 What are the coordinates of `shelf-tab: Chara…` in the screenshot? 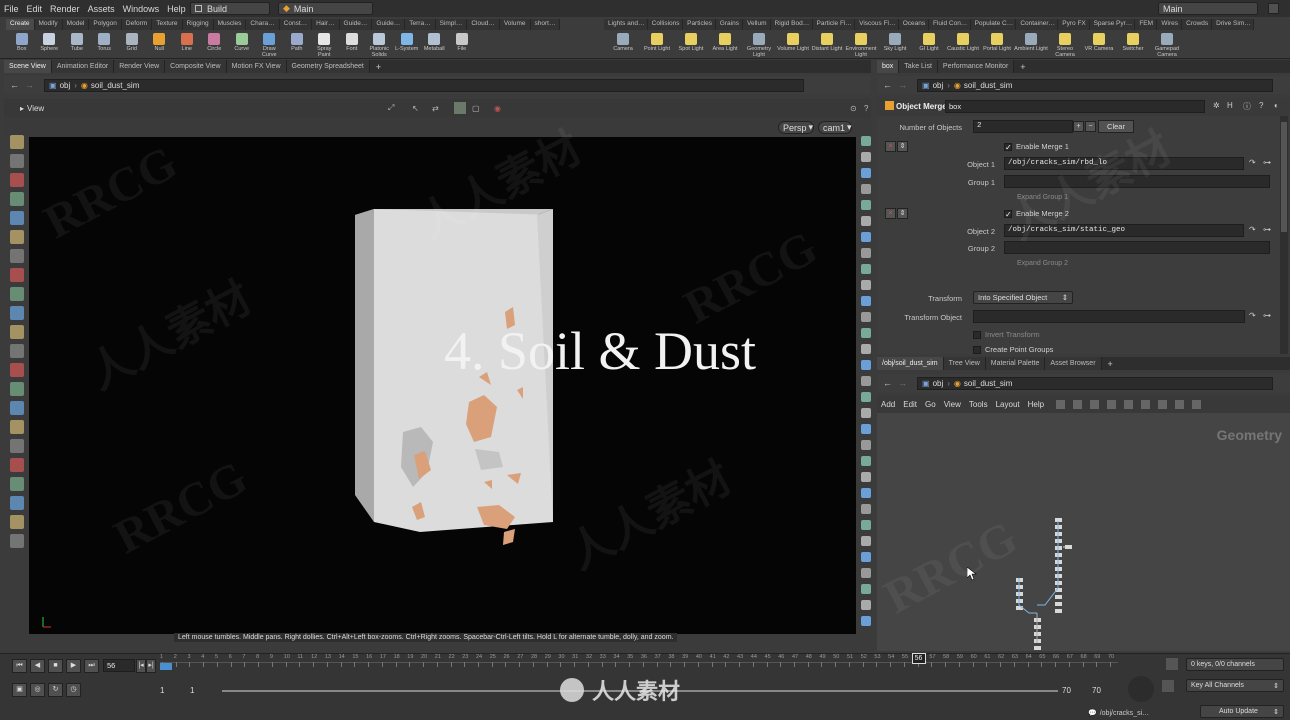 It's located at (263, 24).